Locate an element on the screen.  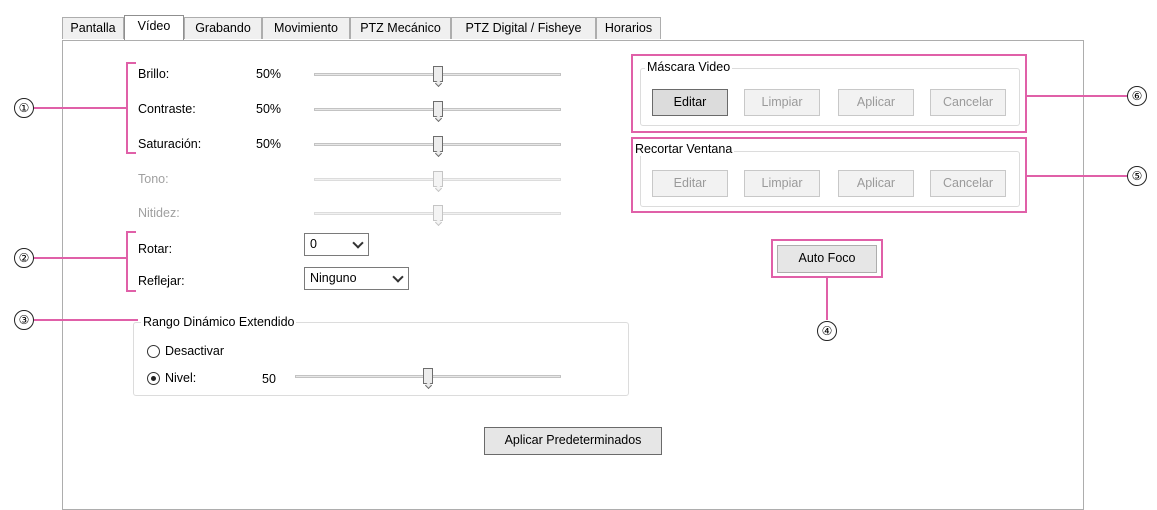
reflejar-select: Ninguno is located at coordinates (356, 278).